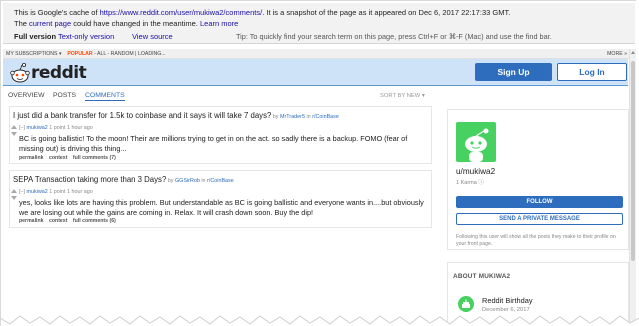  Describe the element at coordinates (617, 54) in the screenshot. I see `more-subreddits-link: MORE »` at that location.